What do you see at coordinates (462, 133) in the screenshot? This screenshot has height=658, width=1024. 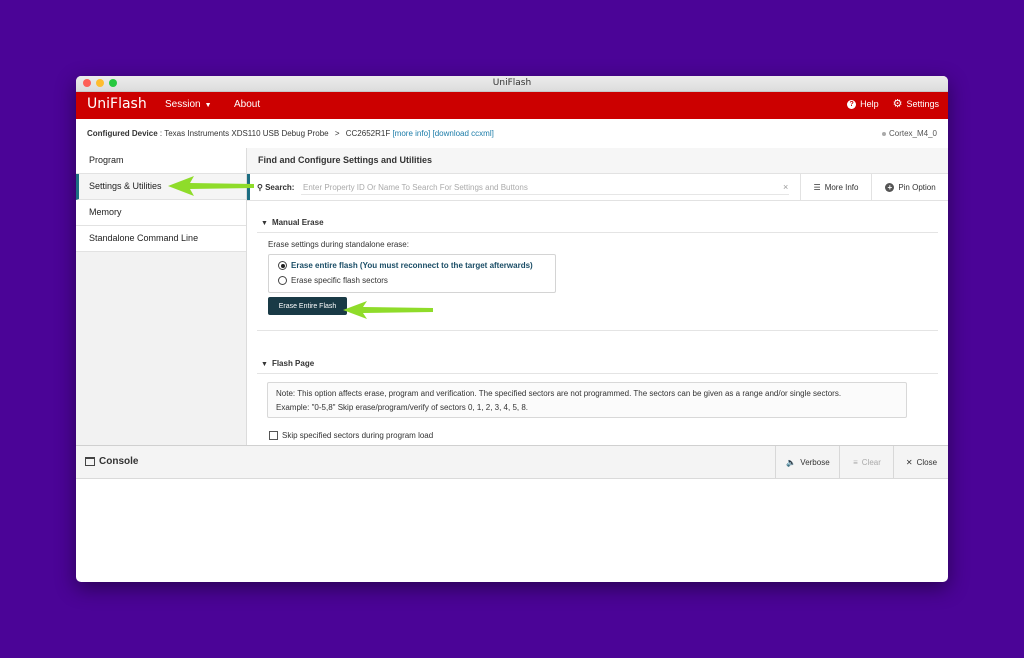 I see `download-ccxml-link: [download ccxml]` at bounding box center [462, 133].